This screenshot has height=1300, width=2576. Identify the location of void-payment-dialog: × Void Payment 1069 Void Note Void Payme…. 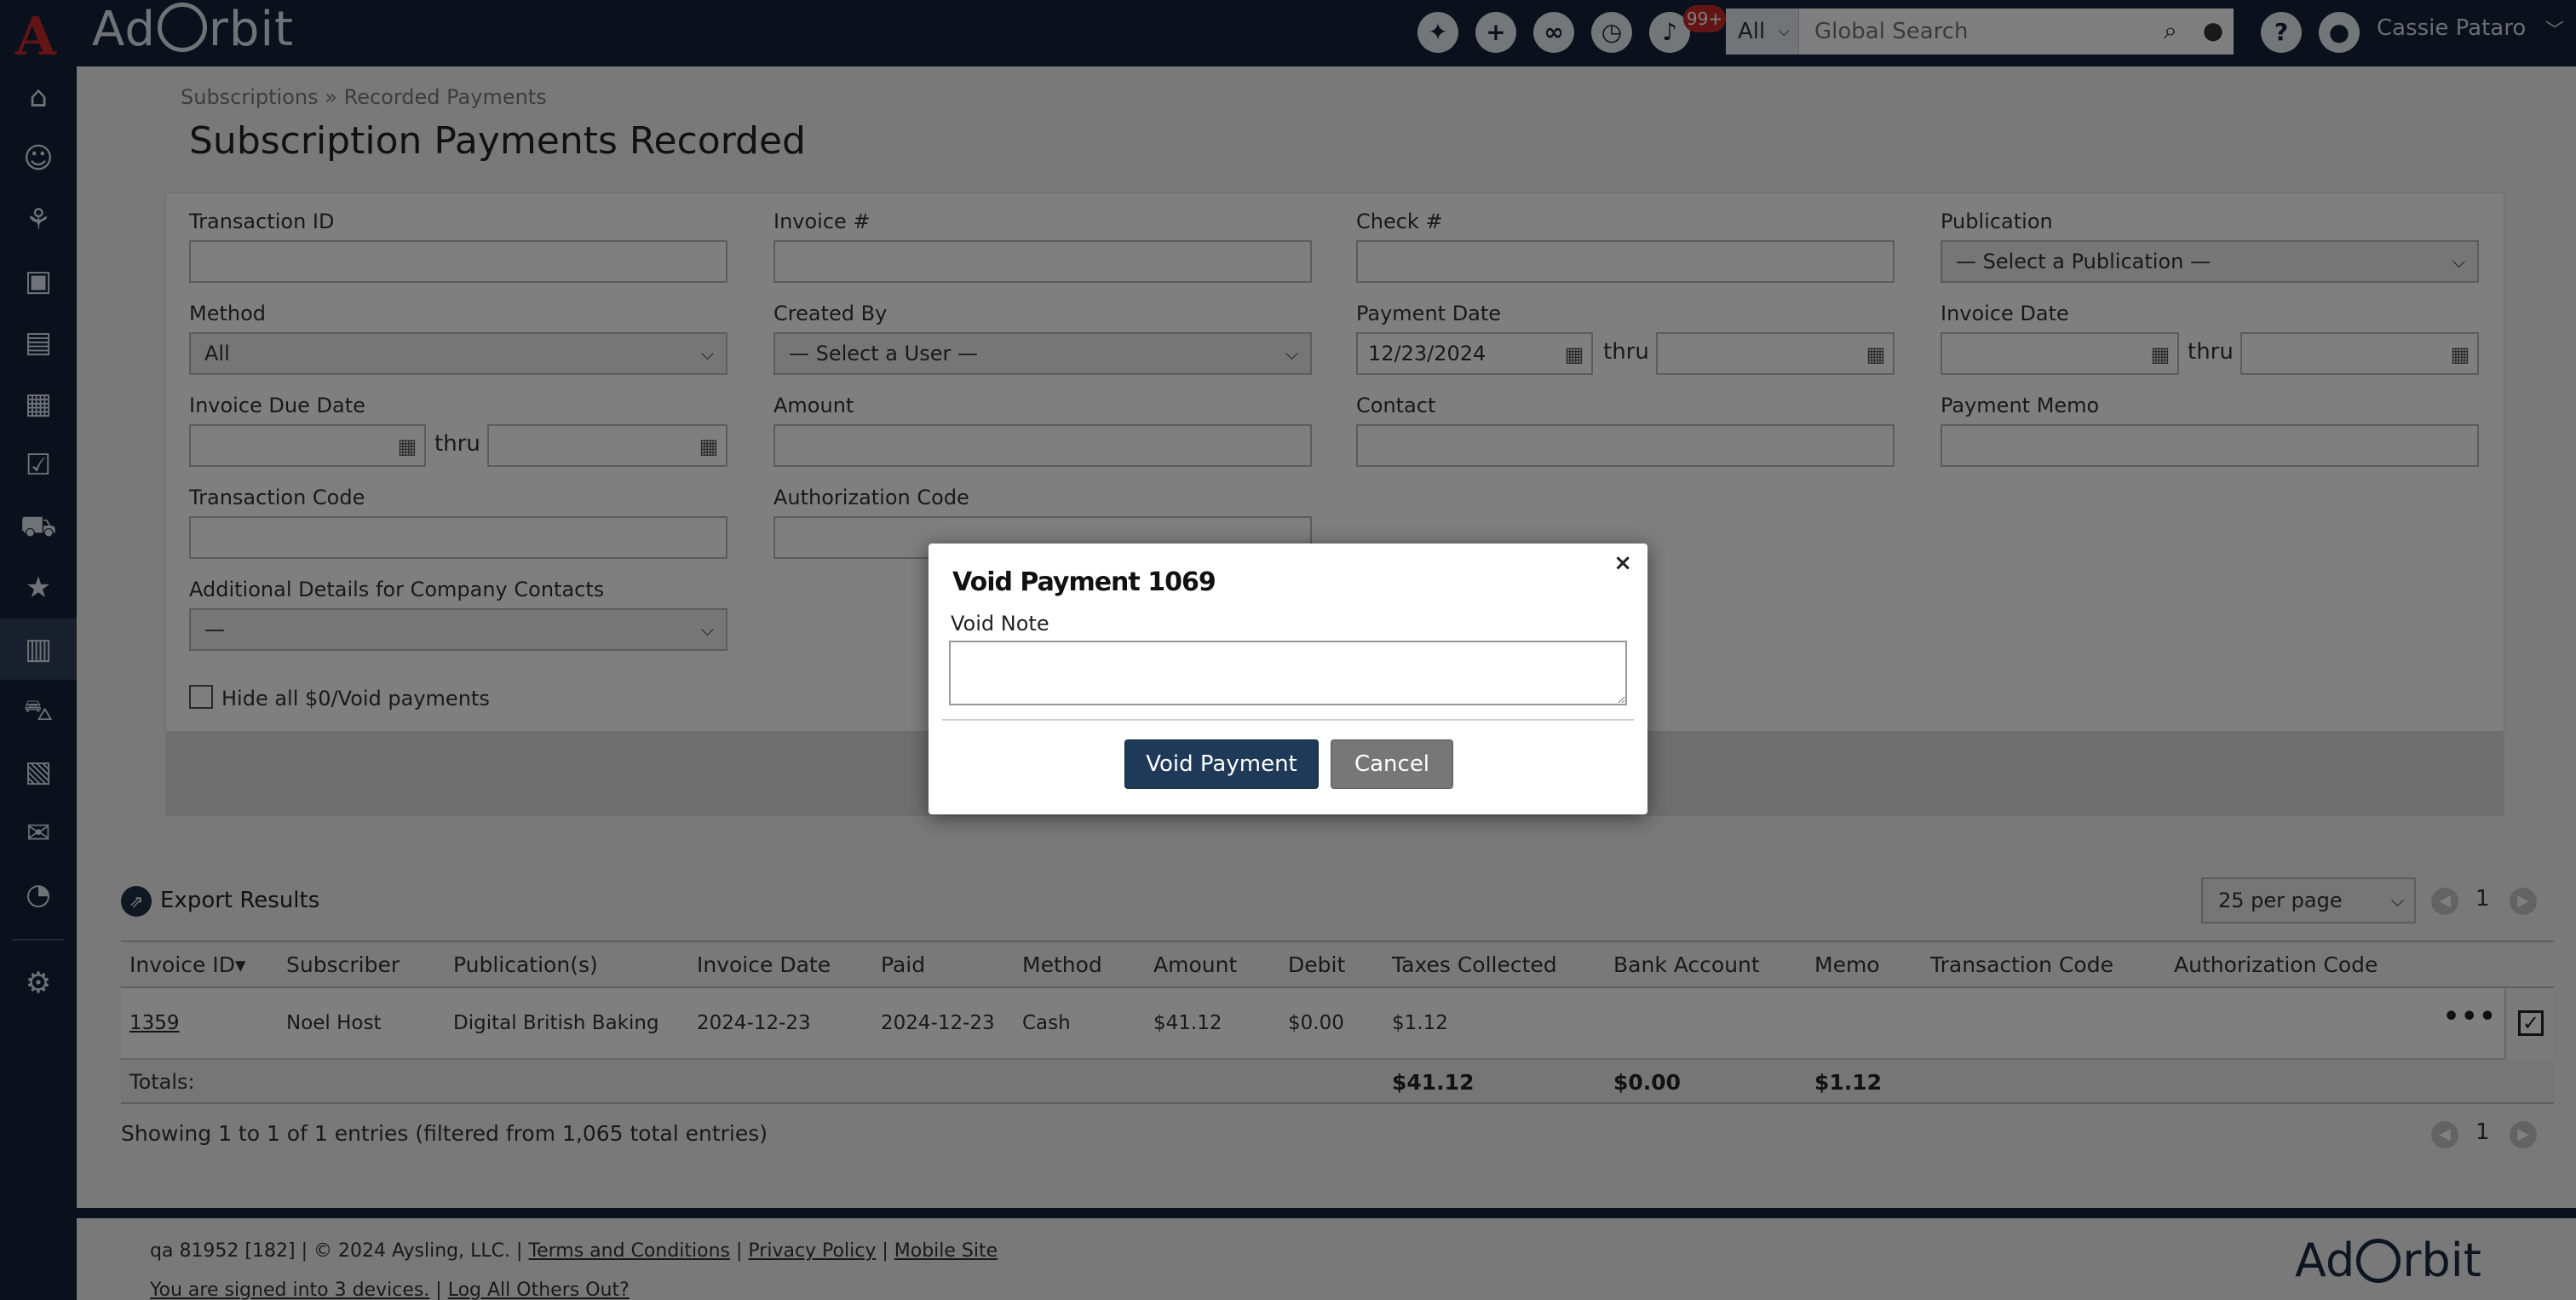
(1288, 679).